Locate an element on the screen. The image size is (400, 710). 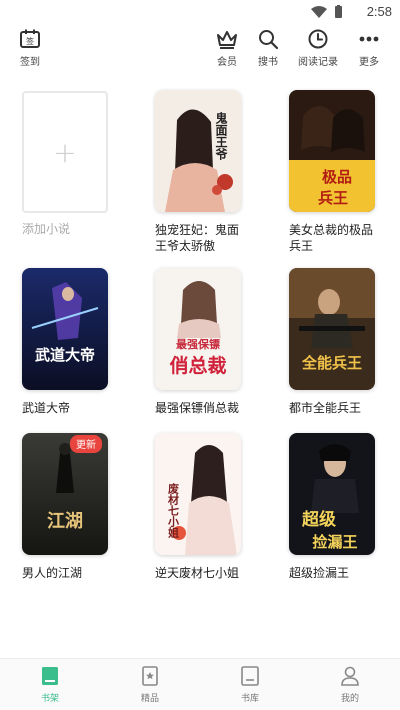
svg-text: 签 is located at coordinates (30, 41).